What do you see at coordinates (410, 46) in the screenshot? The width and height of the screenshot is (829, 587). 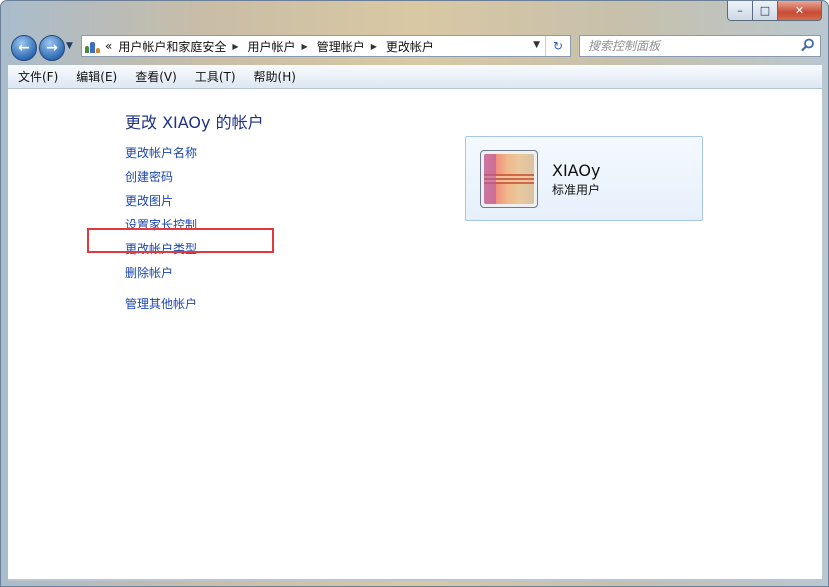 I see `breadcrumb-change-account: 更改帐户` at bounding box center [410, 46].